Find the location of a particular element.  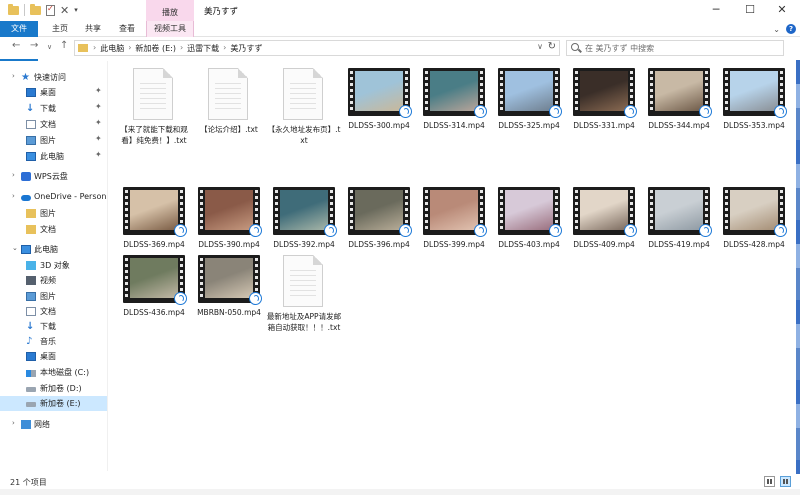

window-title: 美乃すず is located at coordinates (221, 12).